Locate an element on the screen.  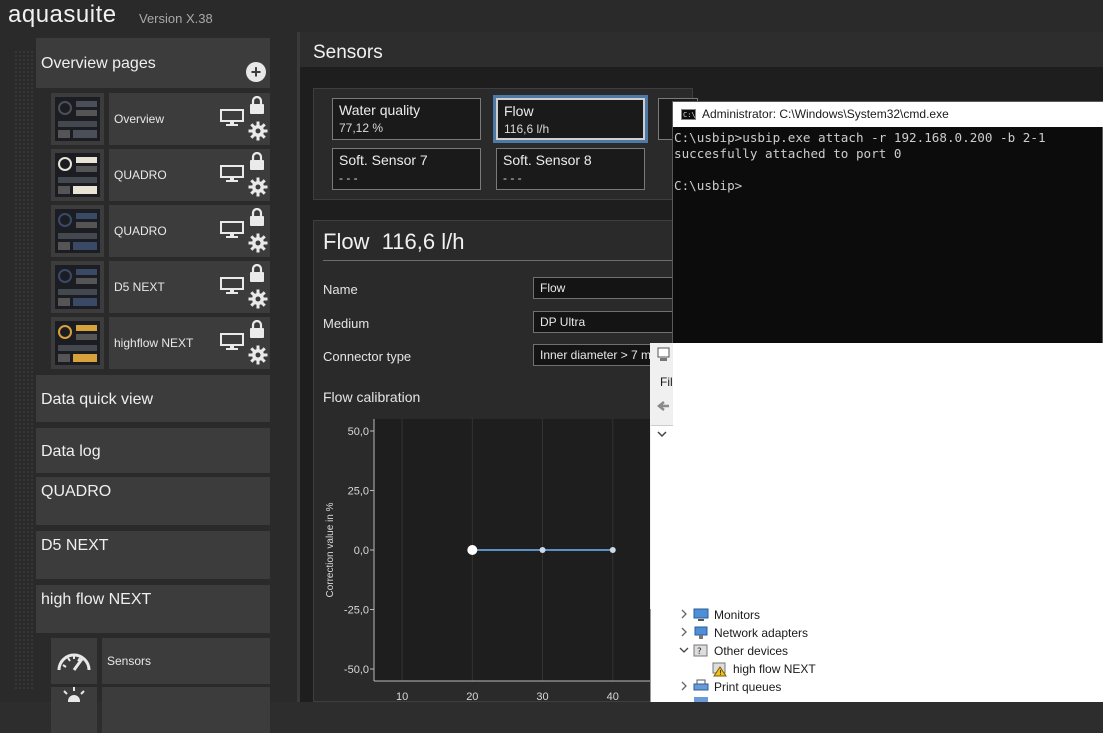
x-tick-label: 10 is located at coordinates (402, 696).